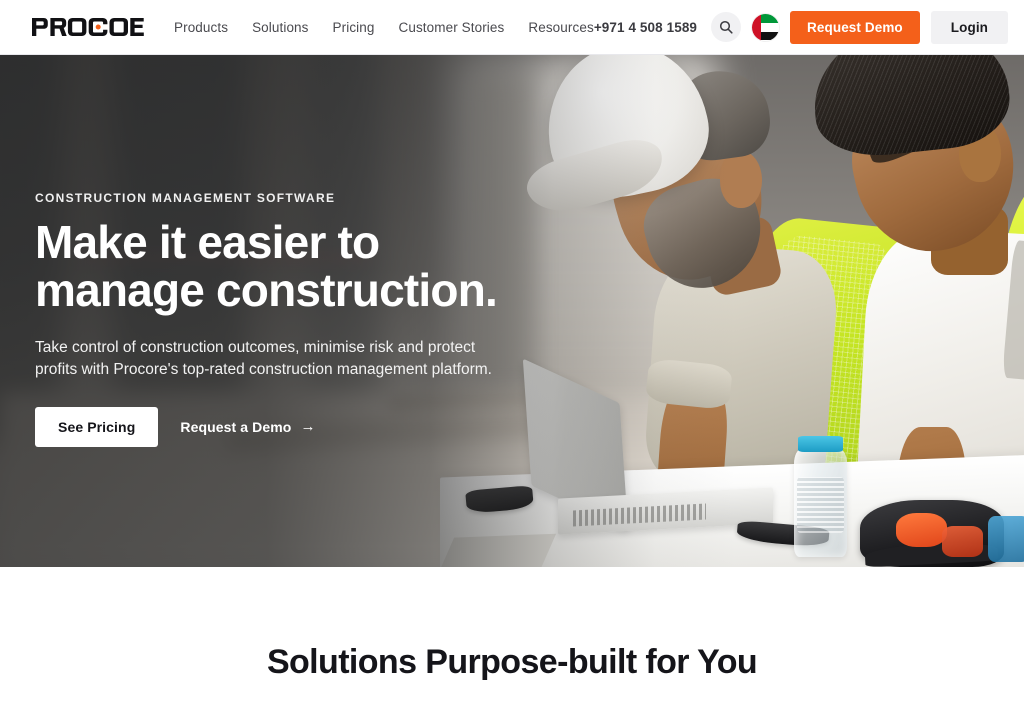 The image size is (1024, 704). What do you see at coordinates (645, 27) in the screenshot?
I see `contact-phone-number: +971 4 508 1589` at bounding box center [645, 27].